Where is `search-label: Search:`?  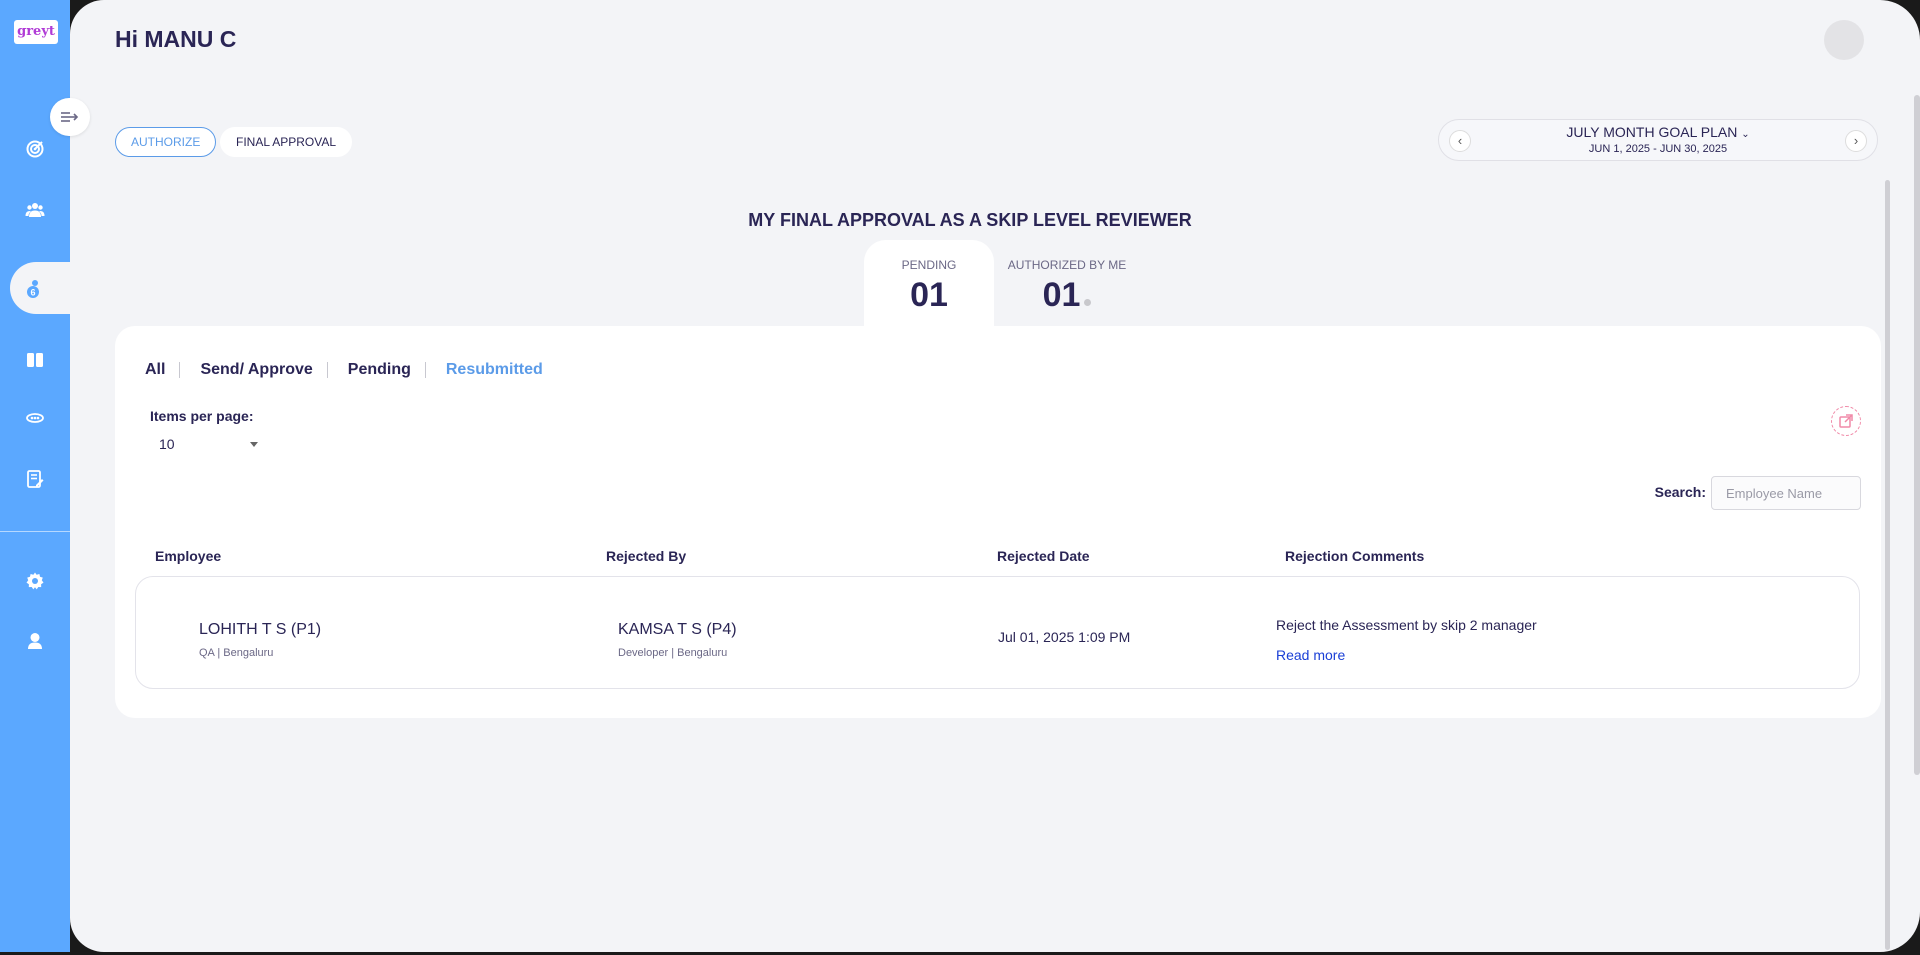 search-label: Search: is located at coordinates (1680, 492).